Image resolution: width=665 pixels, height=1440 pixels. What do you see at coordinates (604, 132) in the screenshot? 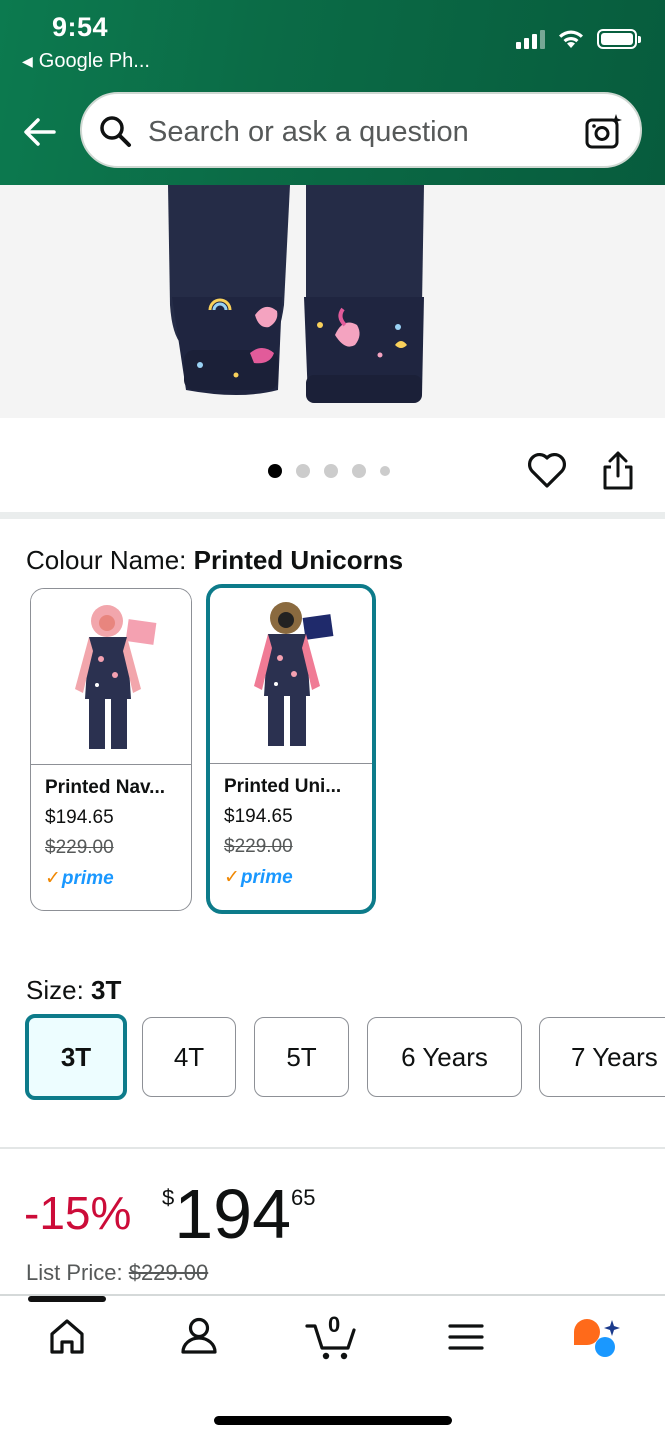
I see `camera-search-icon` at bounding box center [604, 132].